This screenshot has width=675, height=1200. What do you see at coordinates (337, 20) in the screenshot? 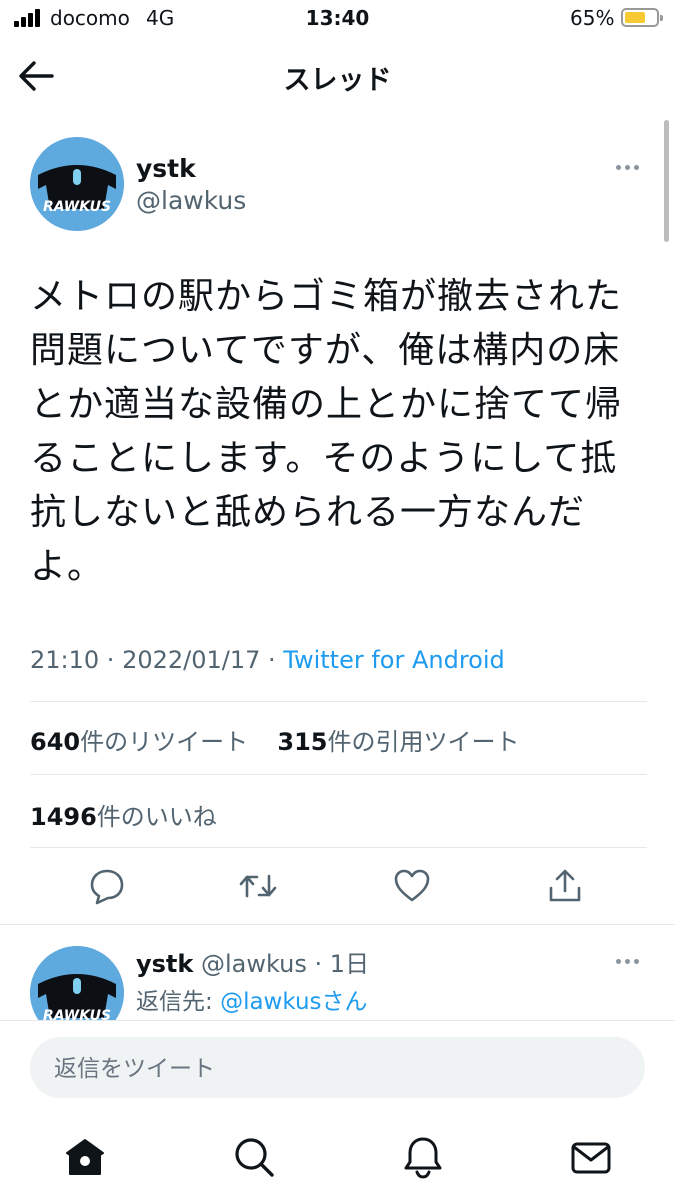
I see `status-bar: docomo 4G 13:40 65%` at bounding box center [337, 20].